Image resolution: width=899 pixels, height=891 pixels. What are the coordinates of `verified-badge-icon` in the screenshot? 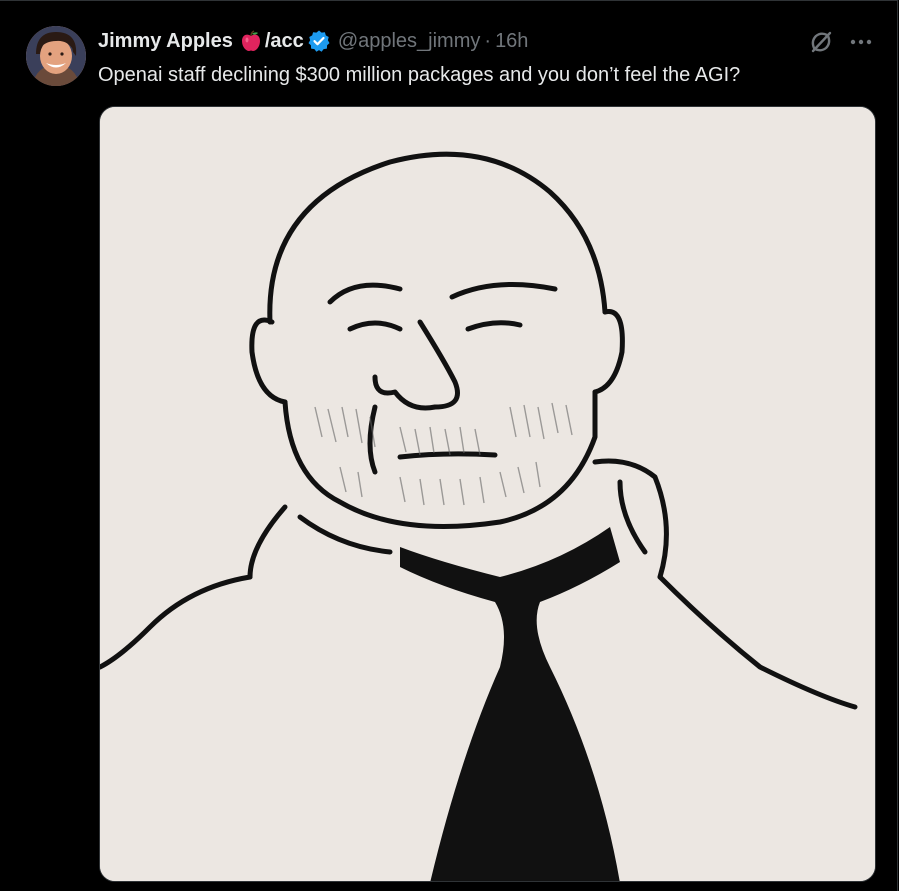 It's located at (319, 41).